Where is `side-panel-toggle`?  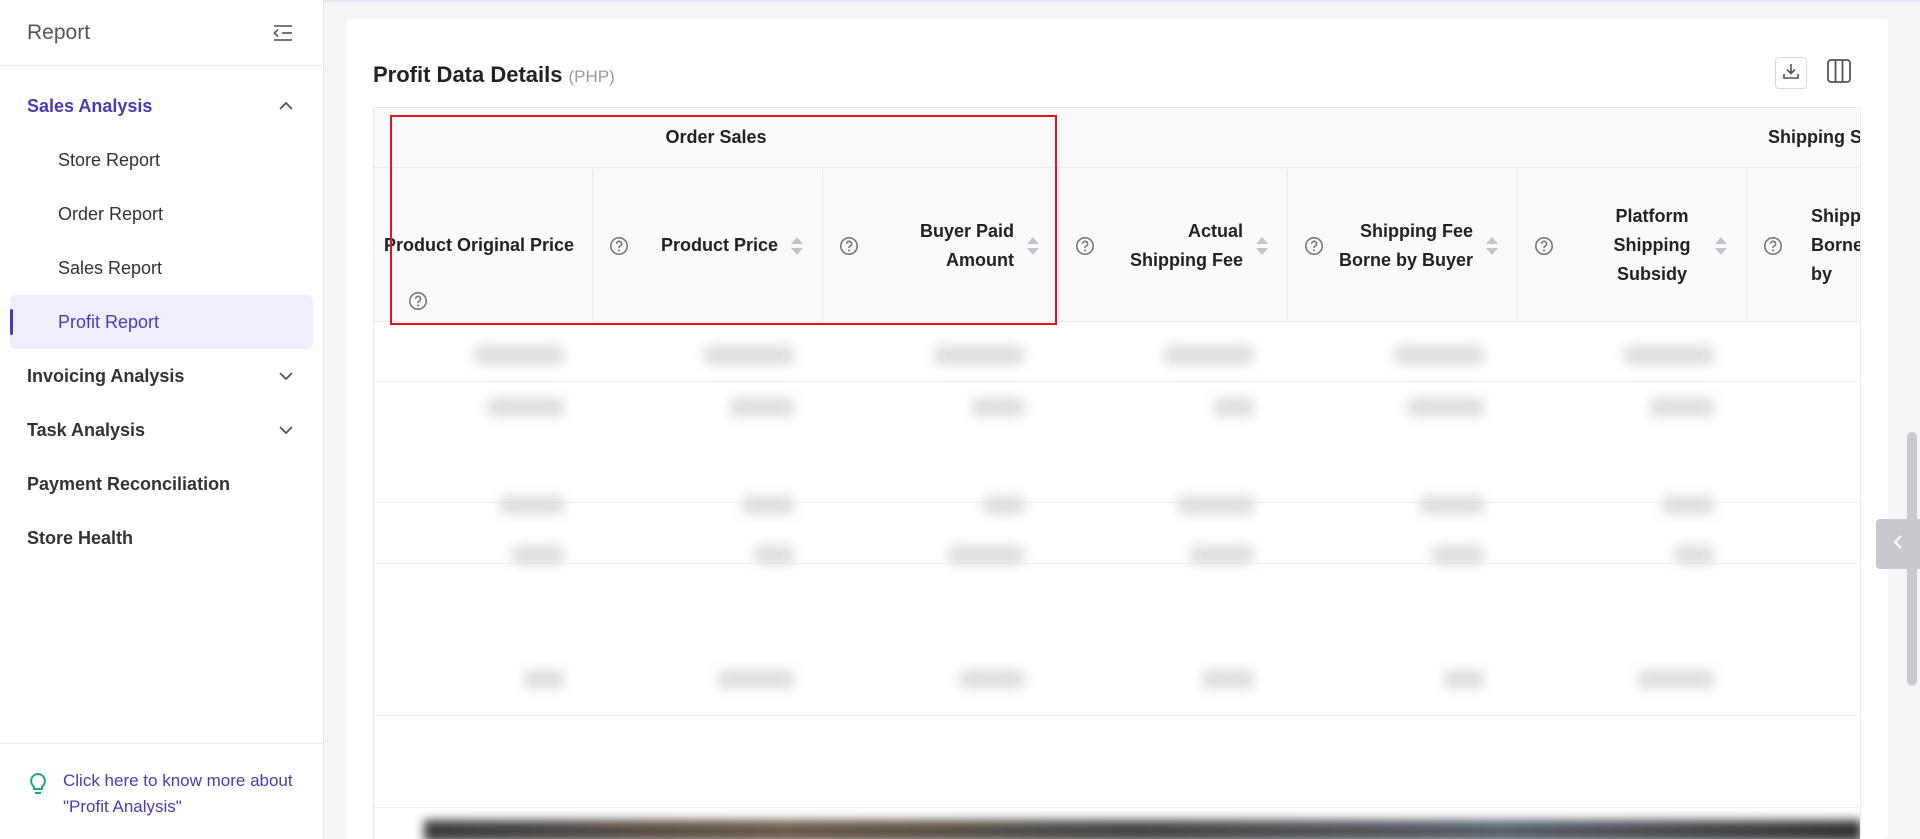 side-panel-toggle is located at coordinates (1898, 544).